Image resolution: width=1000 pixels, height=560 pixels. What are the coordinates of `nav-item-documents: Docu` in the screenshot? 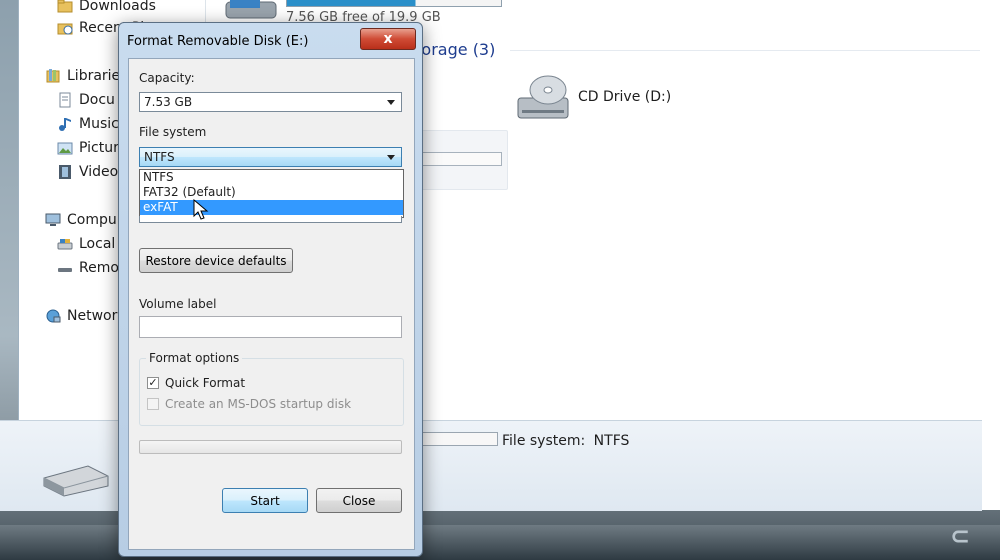 It's located at (86, 100).